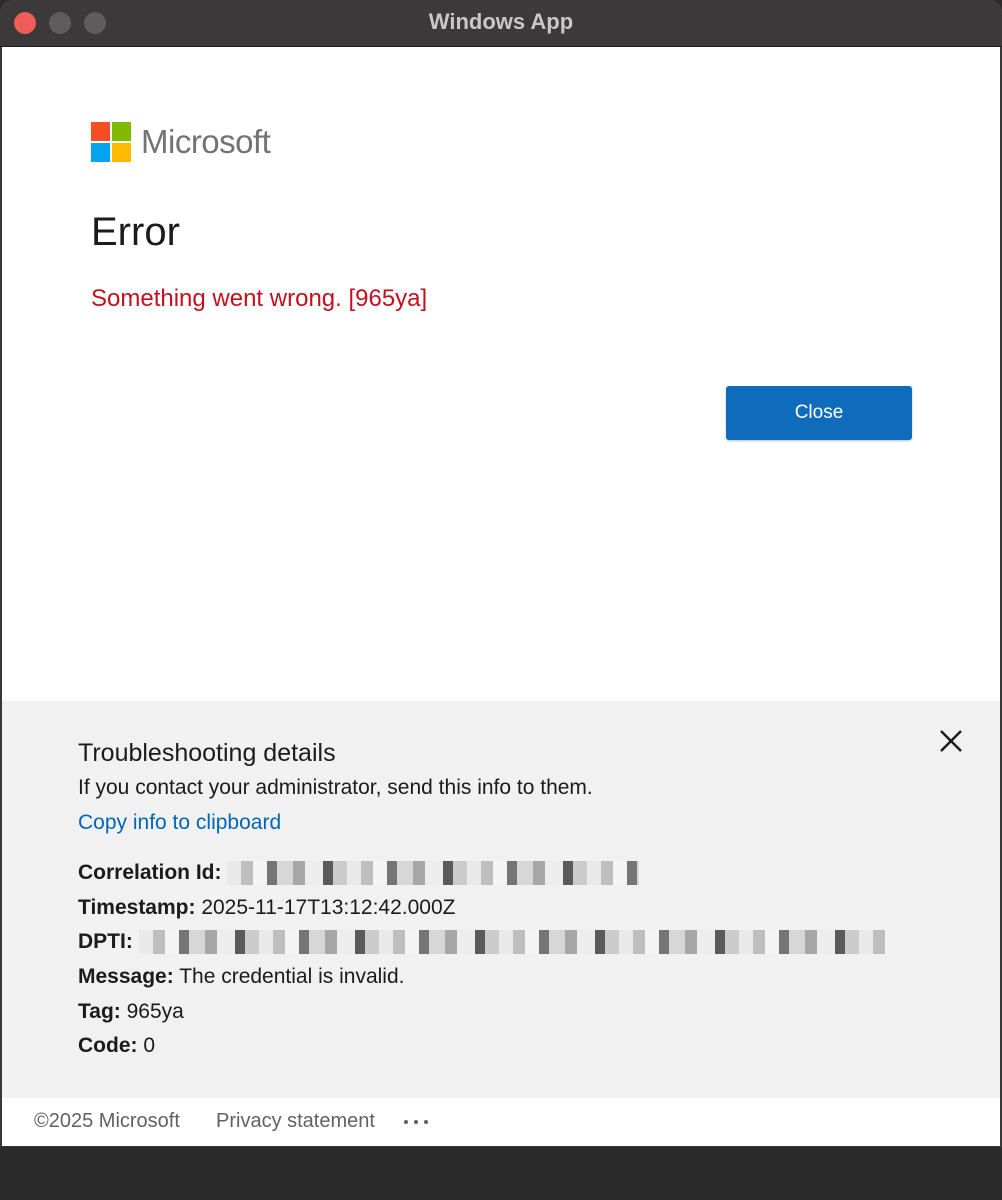  I want to click on more-options-icon, so click(416, 1122).